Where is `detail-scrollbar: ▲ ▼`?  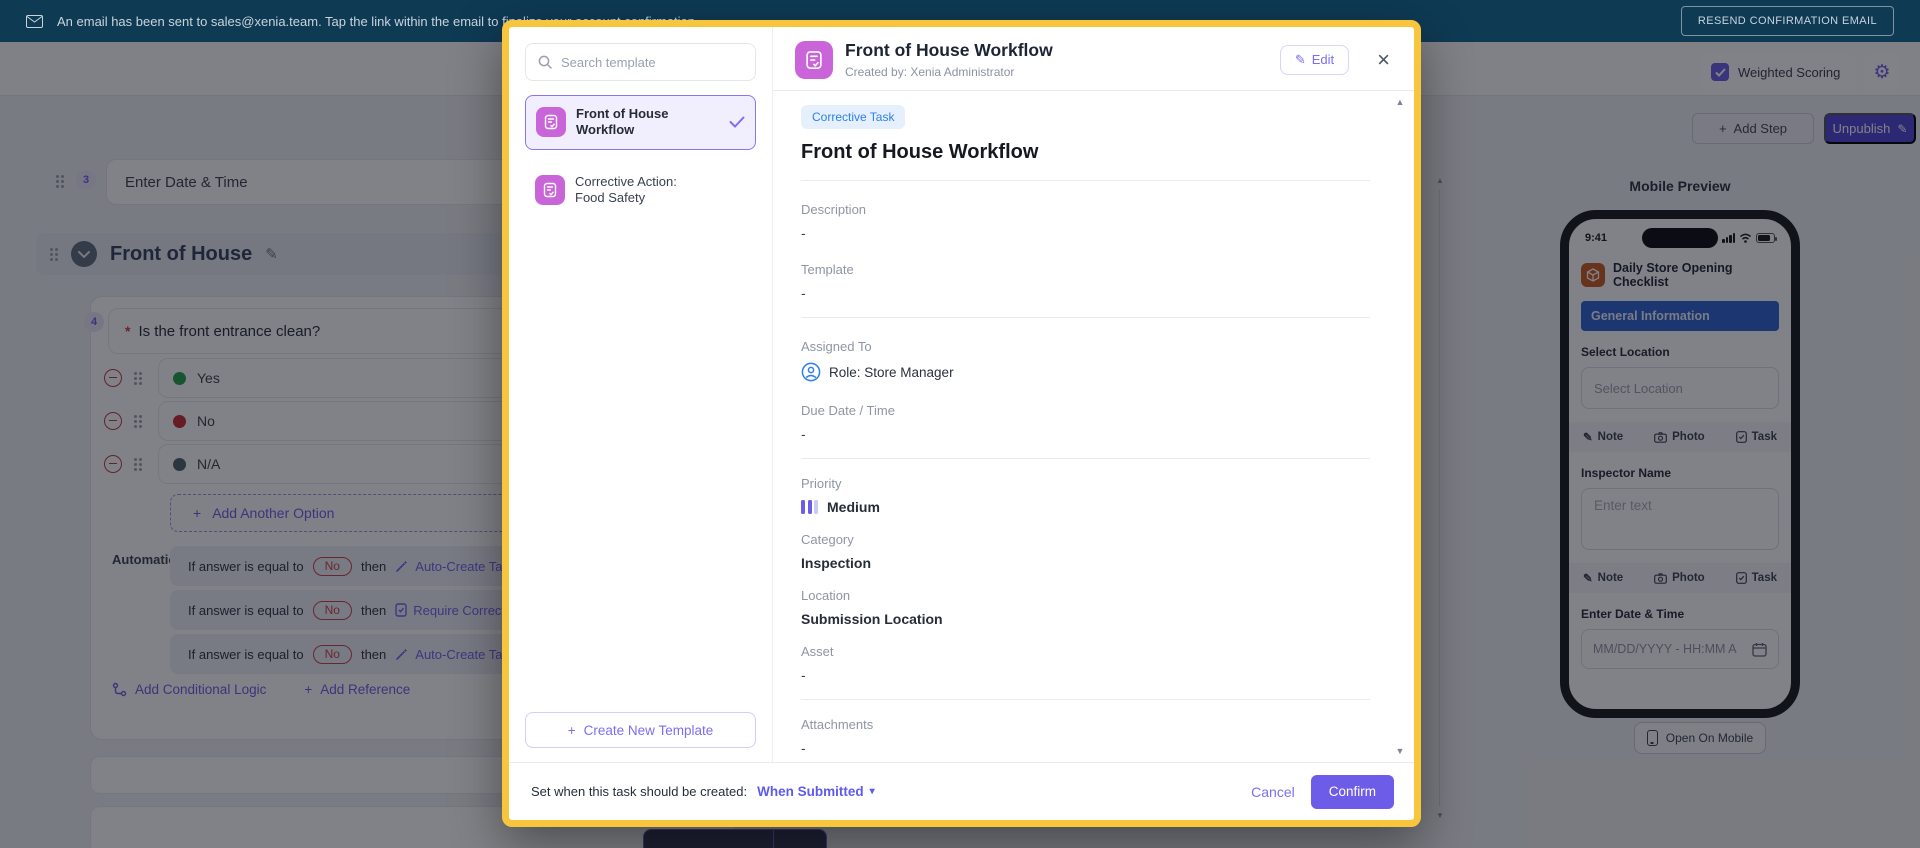 detail-scrollbar: ▲ ▼ is located at coordinates (1400, 426).